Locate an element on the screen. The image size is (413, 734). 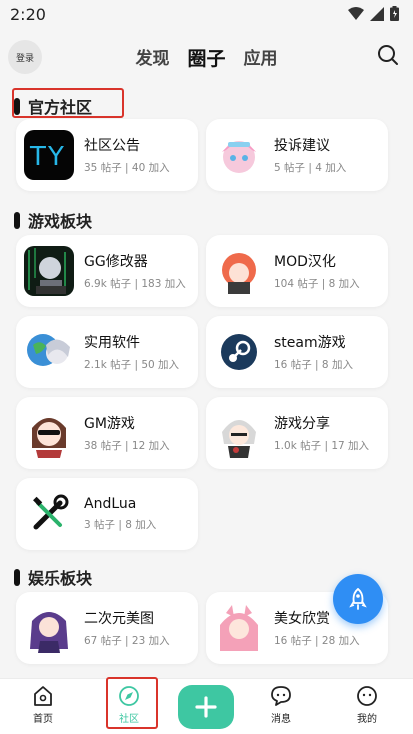
card-andlua: AndLua 3 帖子 | 8 加入 is located at coordinates (107, 514).